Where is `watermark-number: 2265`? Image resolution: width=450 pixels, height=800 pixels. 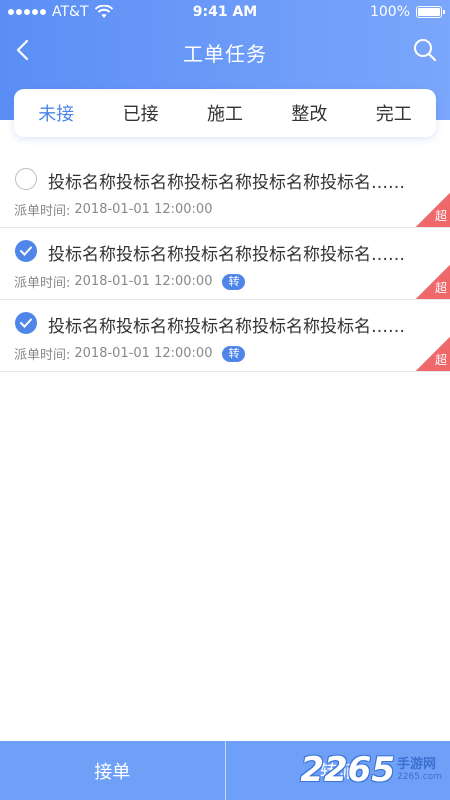
watermark-number: 2265 is located at coordinates (347, 770).